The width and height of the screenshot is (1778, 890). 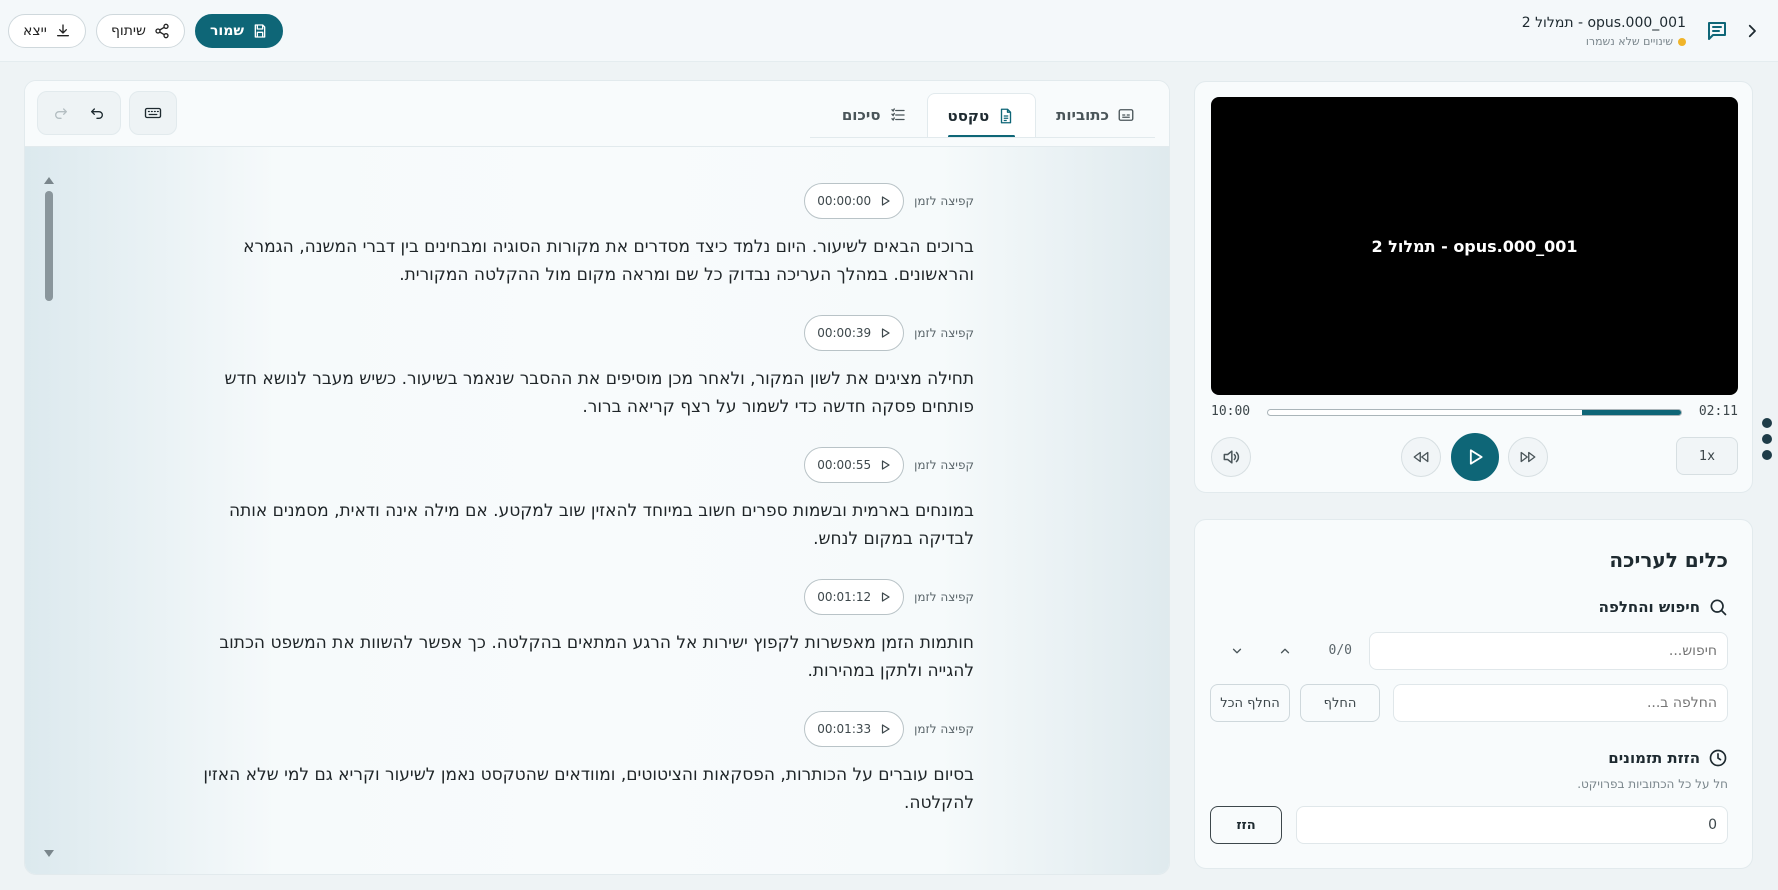 I want to click on fast-forward-icon, so click(x=1528, y=457).